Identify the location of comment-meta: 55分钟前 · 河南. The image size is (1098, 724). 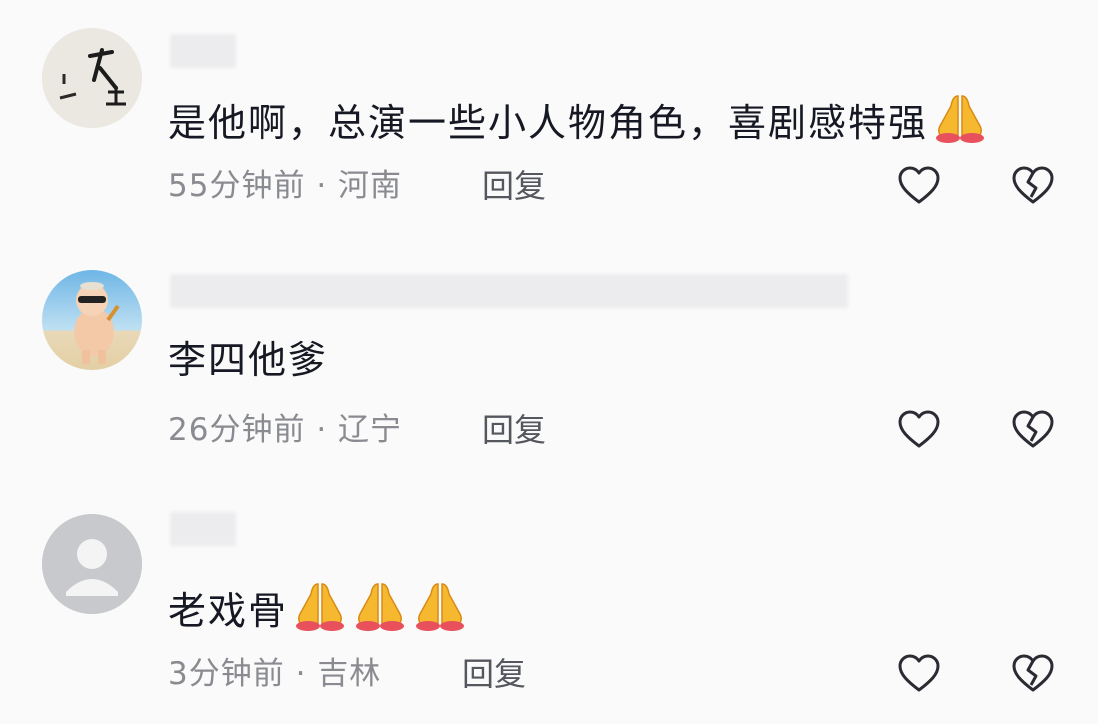
(285, 186).